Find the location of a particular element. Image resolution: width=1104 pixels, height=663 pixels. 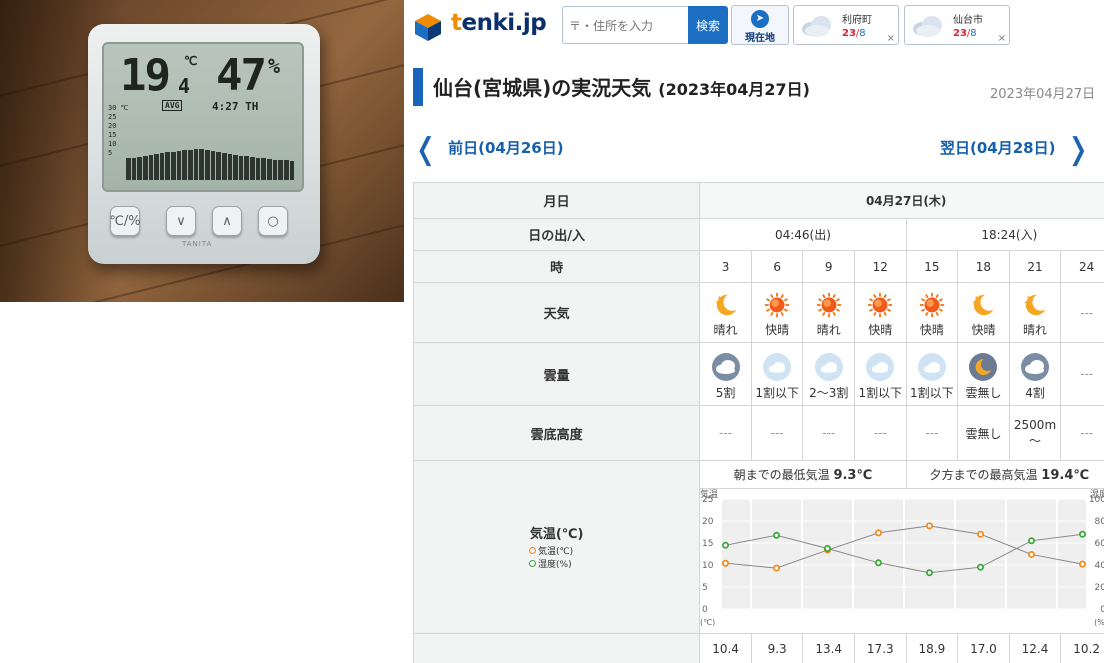

device-mode-button: ○ is located at coordinates (273, 221).